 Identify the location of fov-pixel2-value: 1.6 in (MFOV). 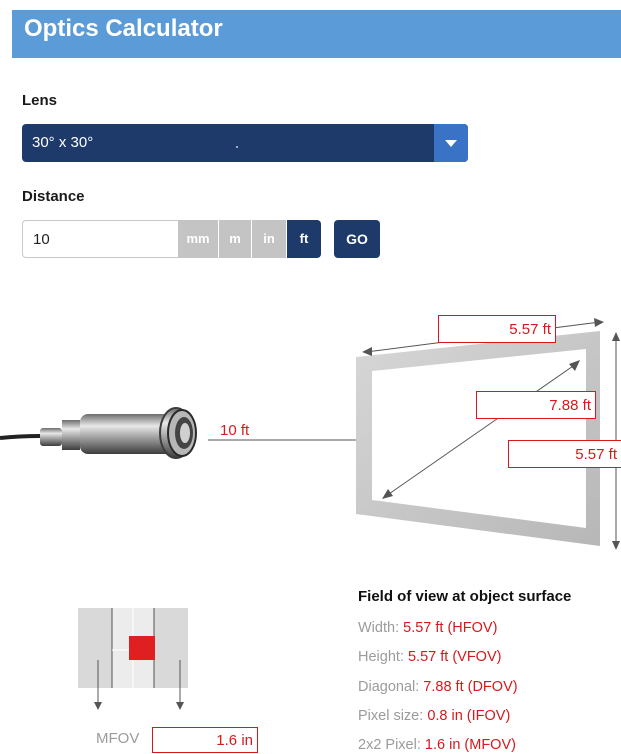
(470, 745).